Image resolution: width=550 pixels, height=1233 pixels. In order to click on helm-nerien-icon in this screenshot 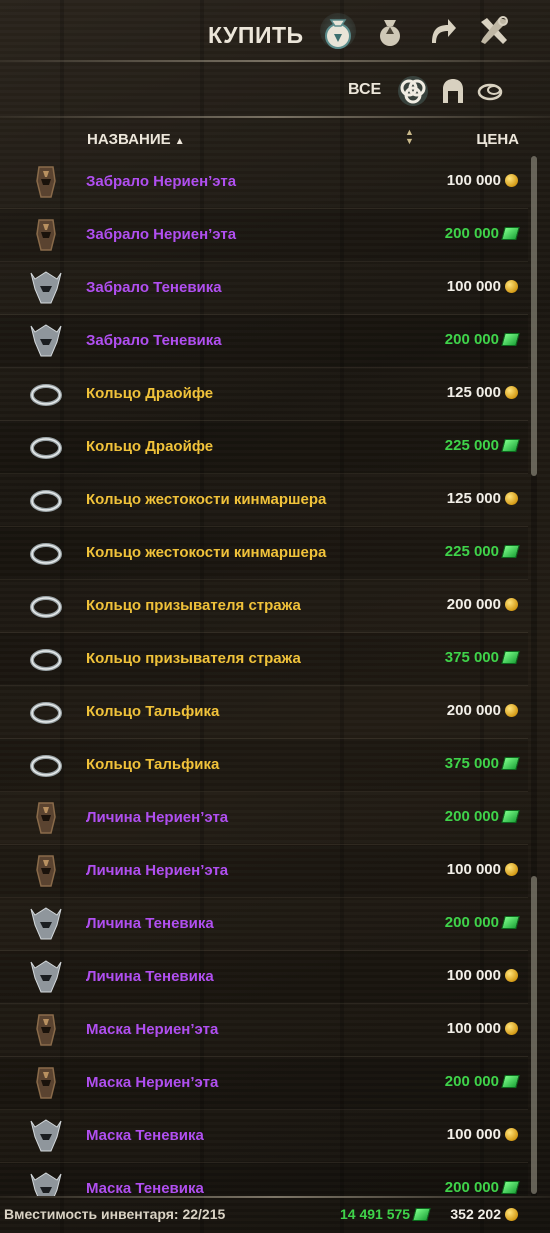, I will do `click(46, 182)`.